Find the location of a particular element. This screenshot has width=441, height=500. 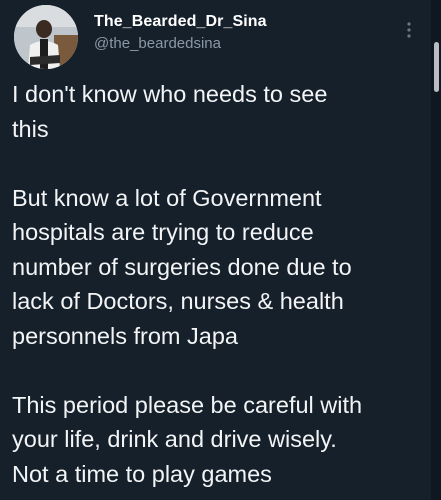

tweet-line: I don't know who needs to see is located at coordinates (170, 94).